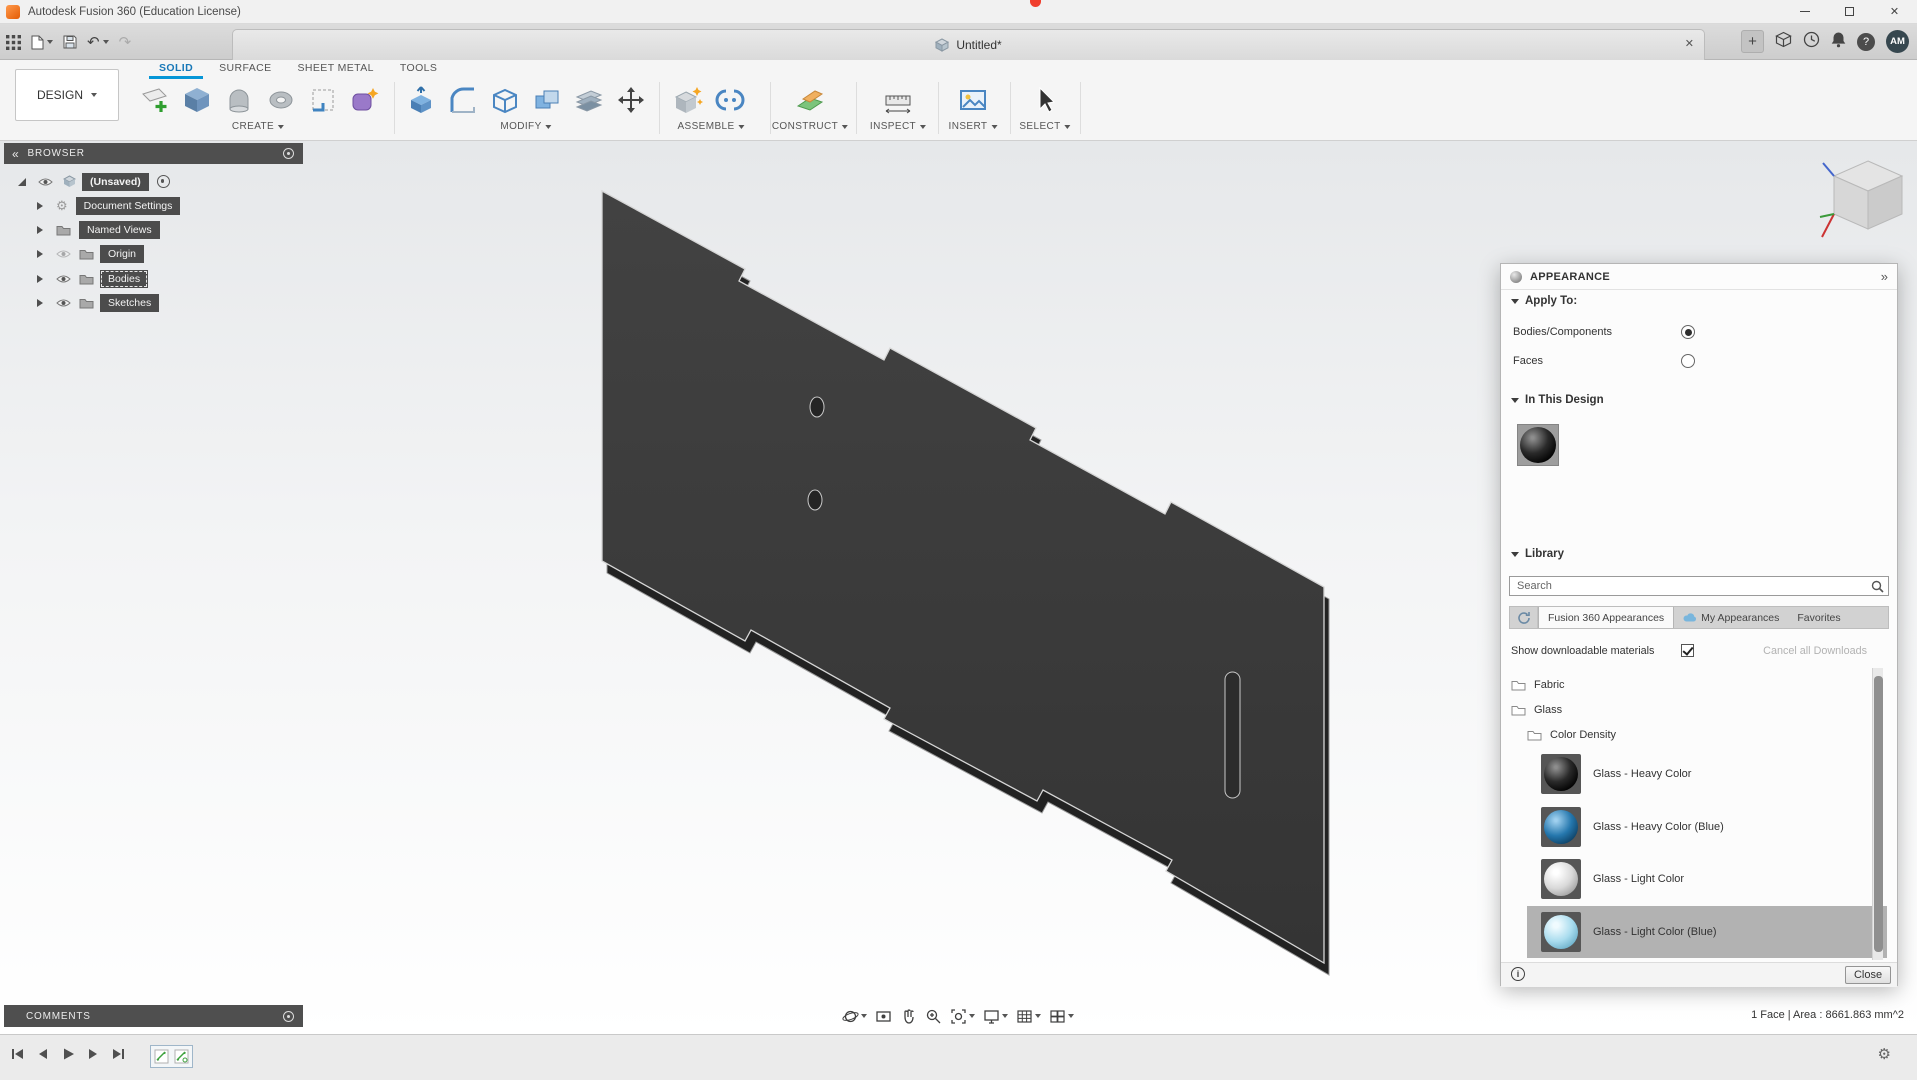 Image resolution: width=1917 pixels, height=1080 pixels. Describe the element at coordinates (1752, 41) in the screenshot. I see `new-document-button: +` at that location.